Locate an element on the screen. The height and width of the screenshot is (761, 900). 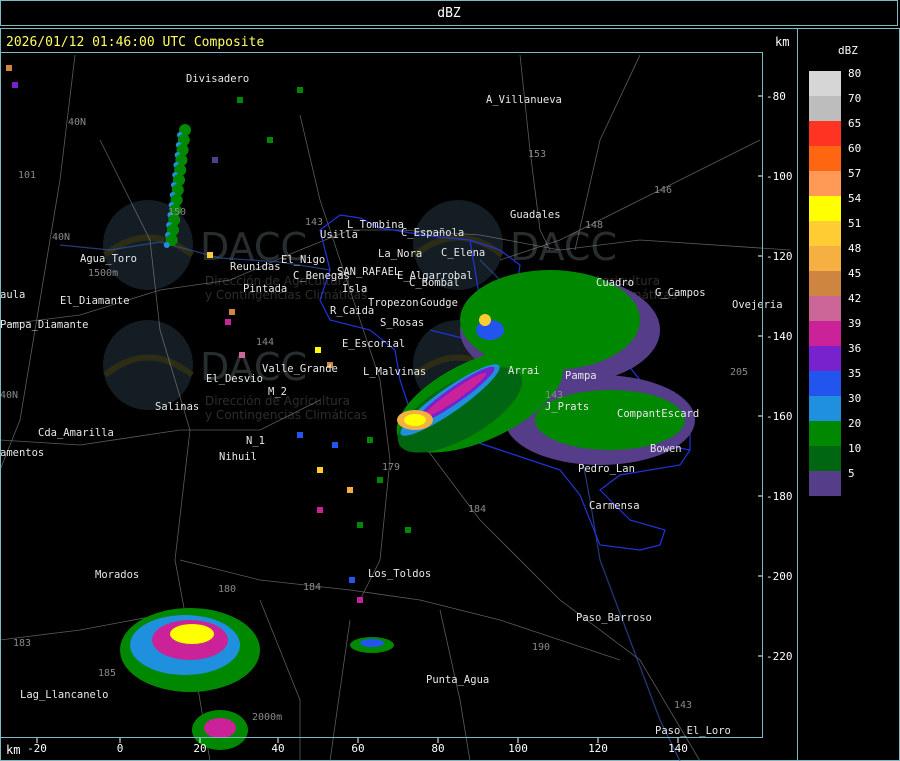
place-label: Punta_Agua is located at coordinates (457, 680).